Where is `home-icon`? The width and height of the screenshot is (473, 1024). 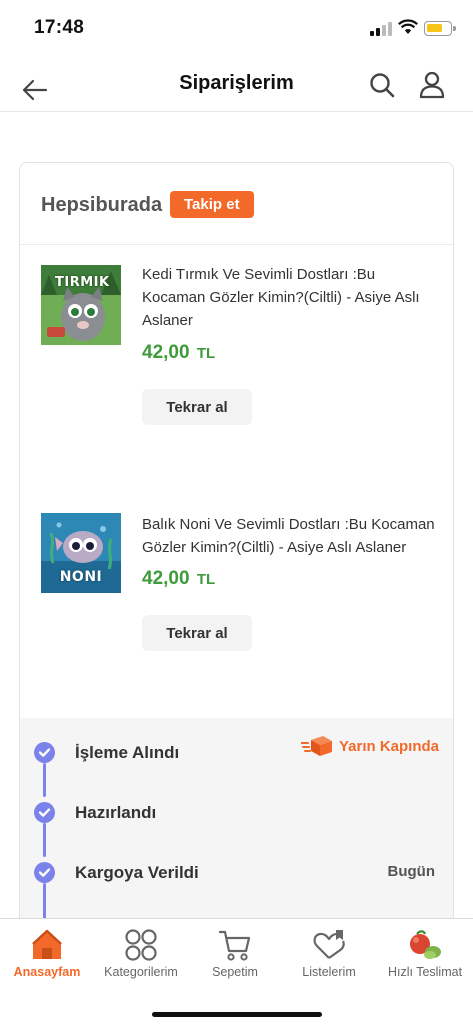 home-icon is located at coordinates (47, 944).